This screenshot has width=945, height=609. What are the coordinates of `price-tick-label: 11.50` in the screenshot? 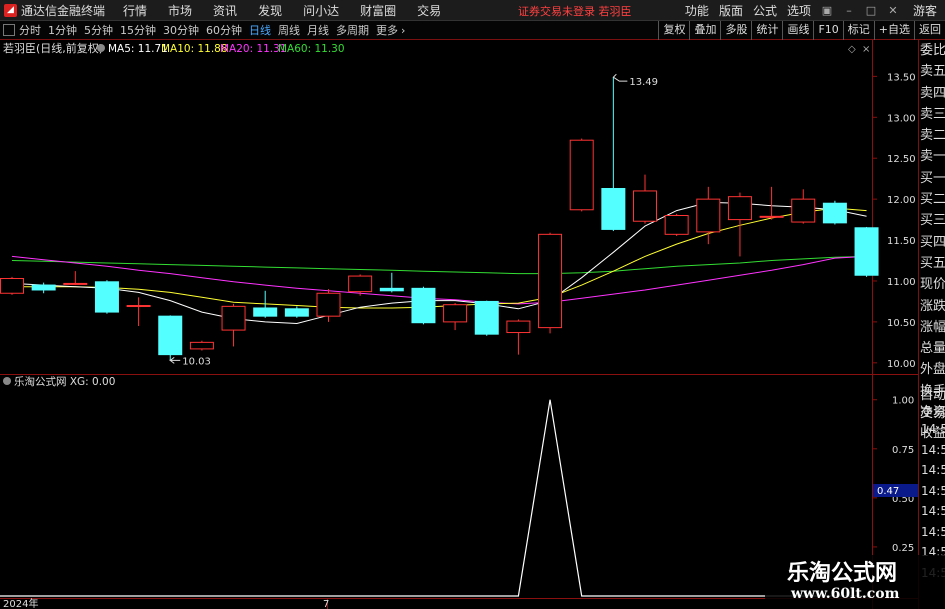 It's located at (901, 241).